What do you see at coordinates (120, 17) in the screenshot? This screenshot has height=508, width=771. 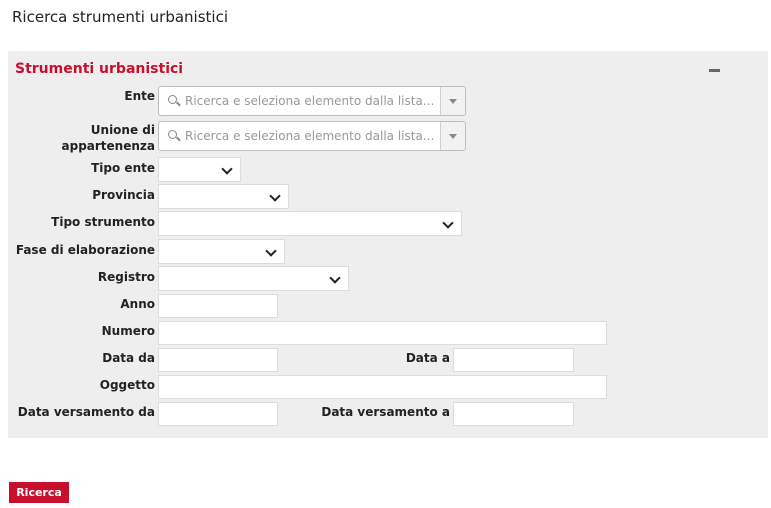 I see `page-title: Ricerca strumenti urbanistici` at bounding box center [120, 17].